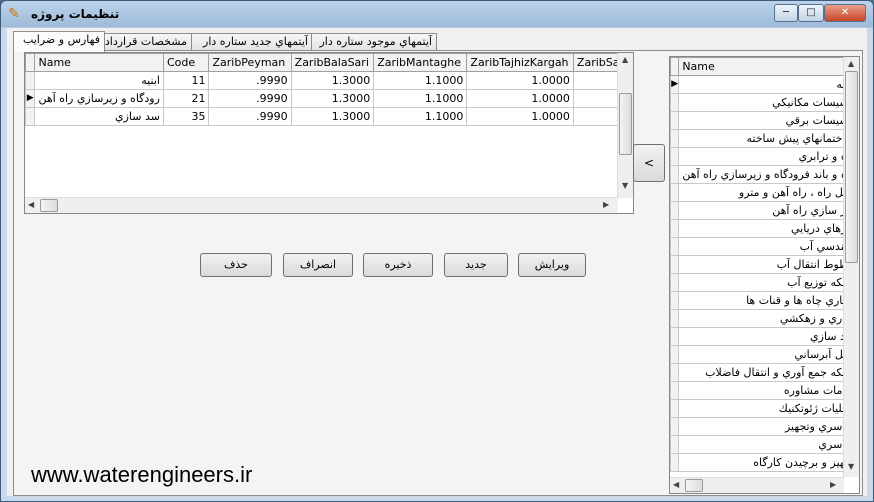 This screenshot has height=502, width=874. What do you see at coordinates (236, 265) in the screenshot?
I see `delete-button: حذف` at bounding box center [236, 265].